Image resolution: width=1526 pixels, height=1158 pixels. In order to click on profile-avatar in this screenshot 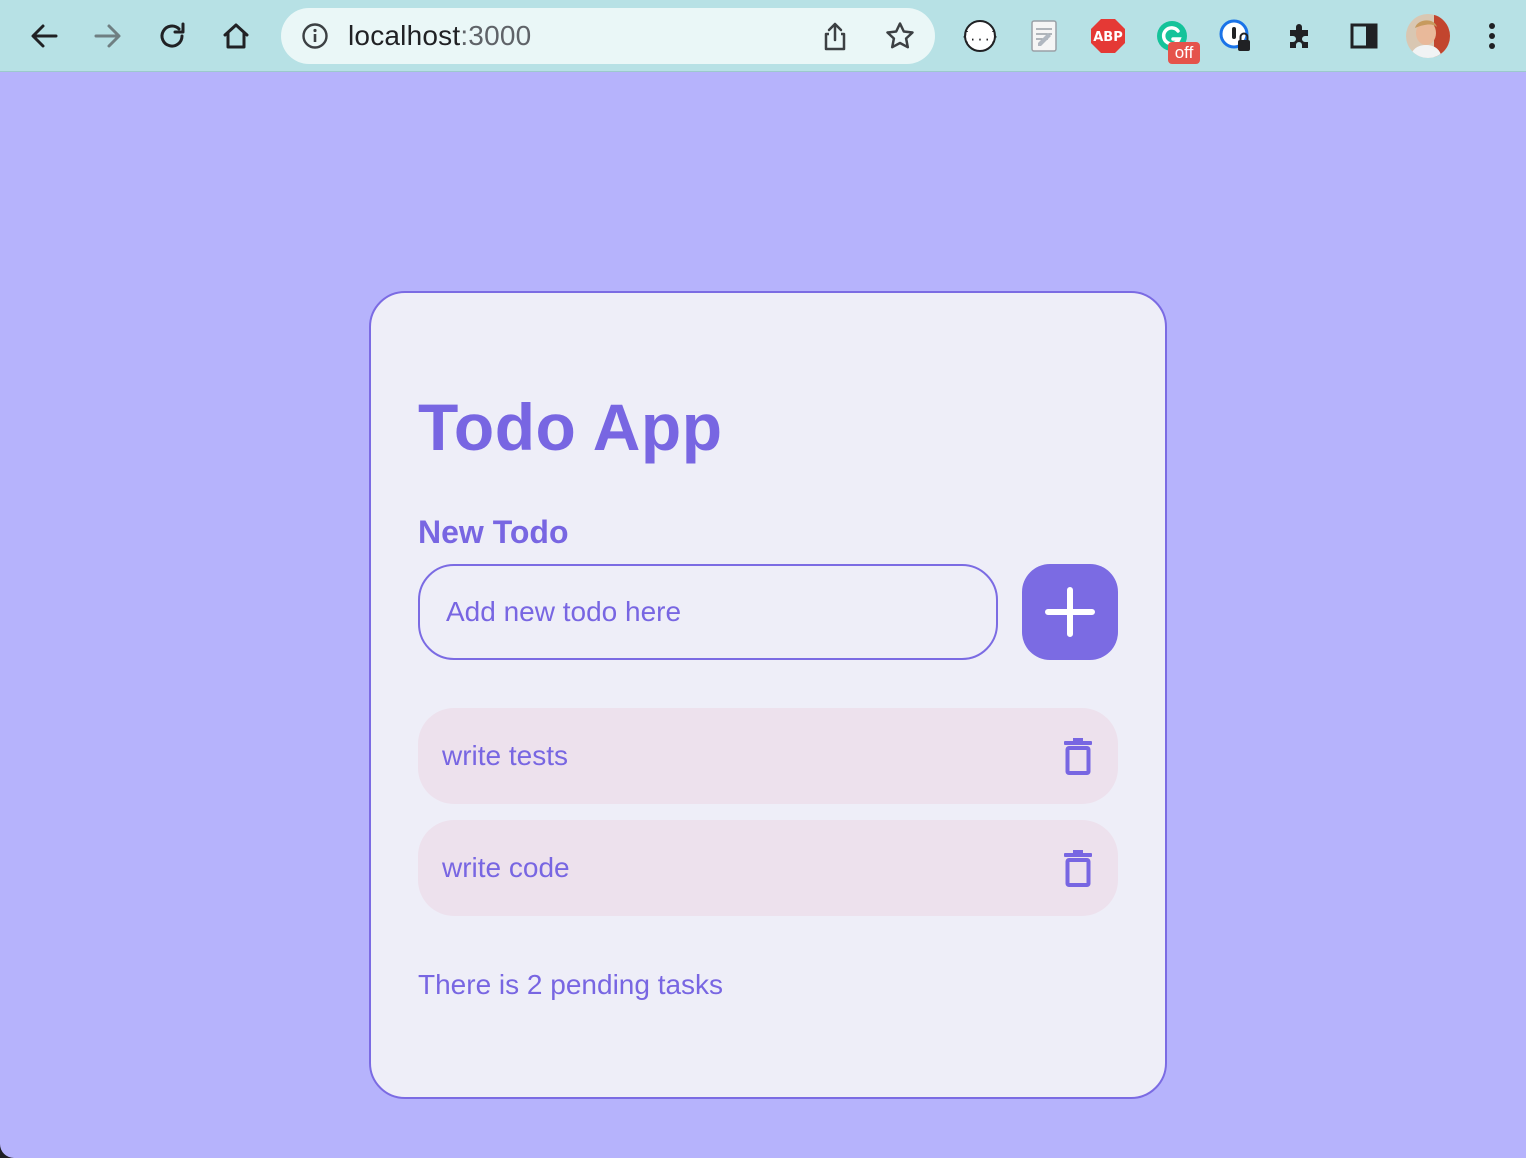, I will do `click(1428, 36)`.